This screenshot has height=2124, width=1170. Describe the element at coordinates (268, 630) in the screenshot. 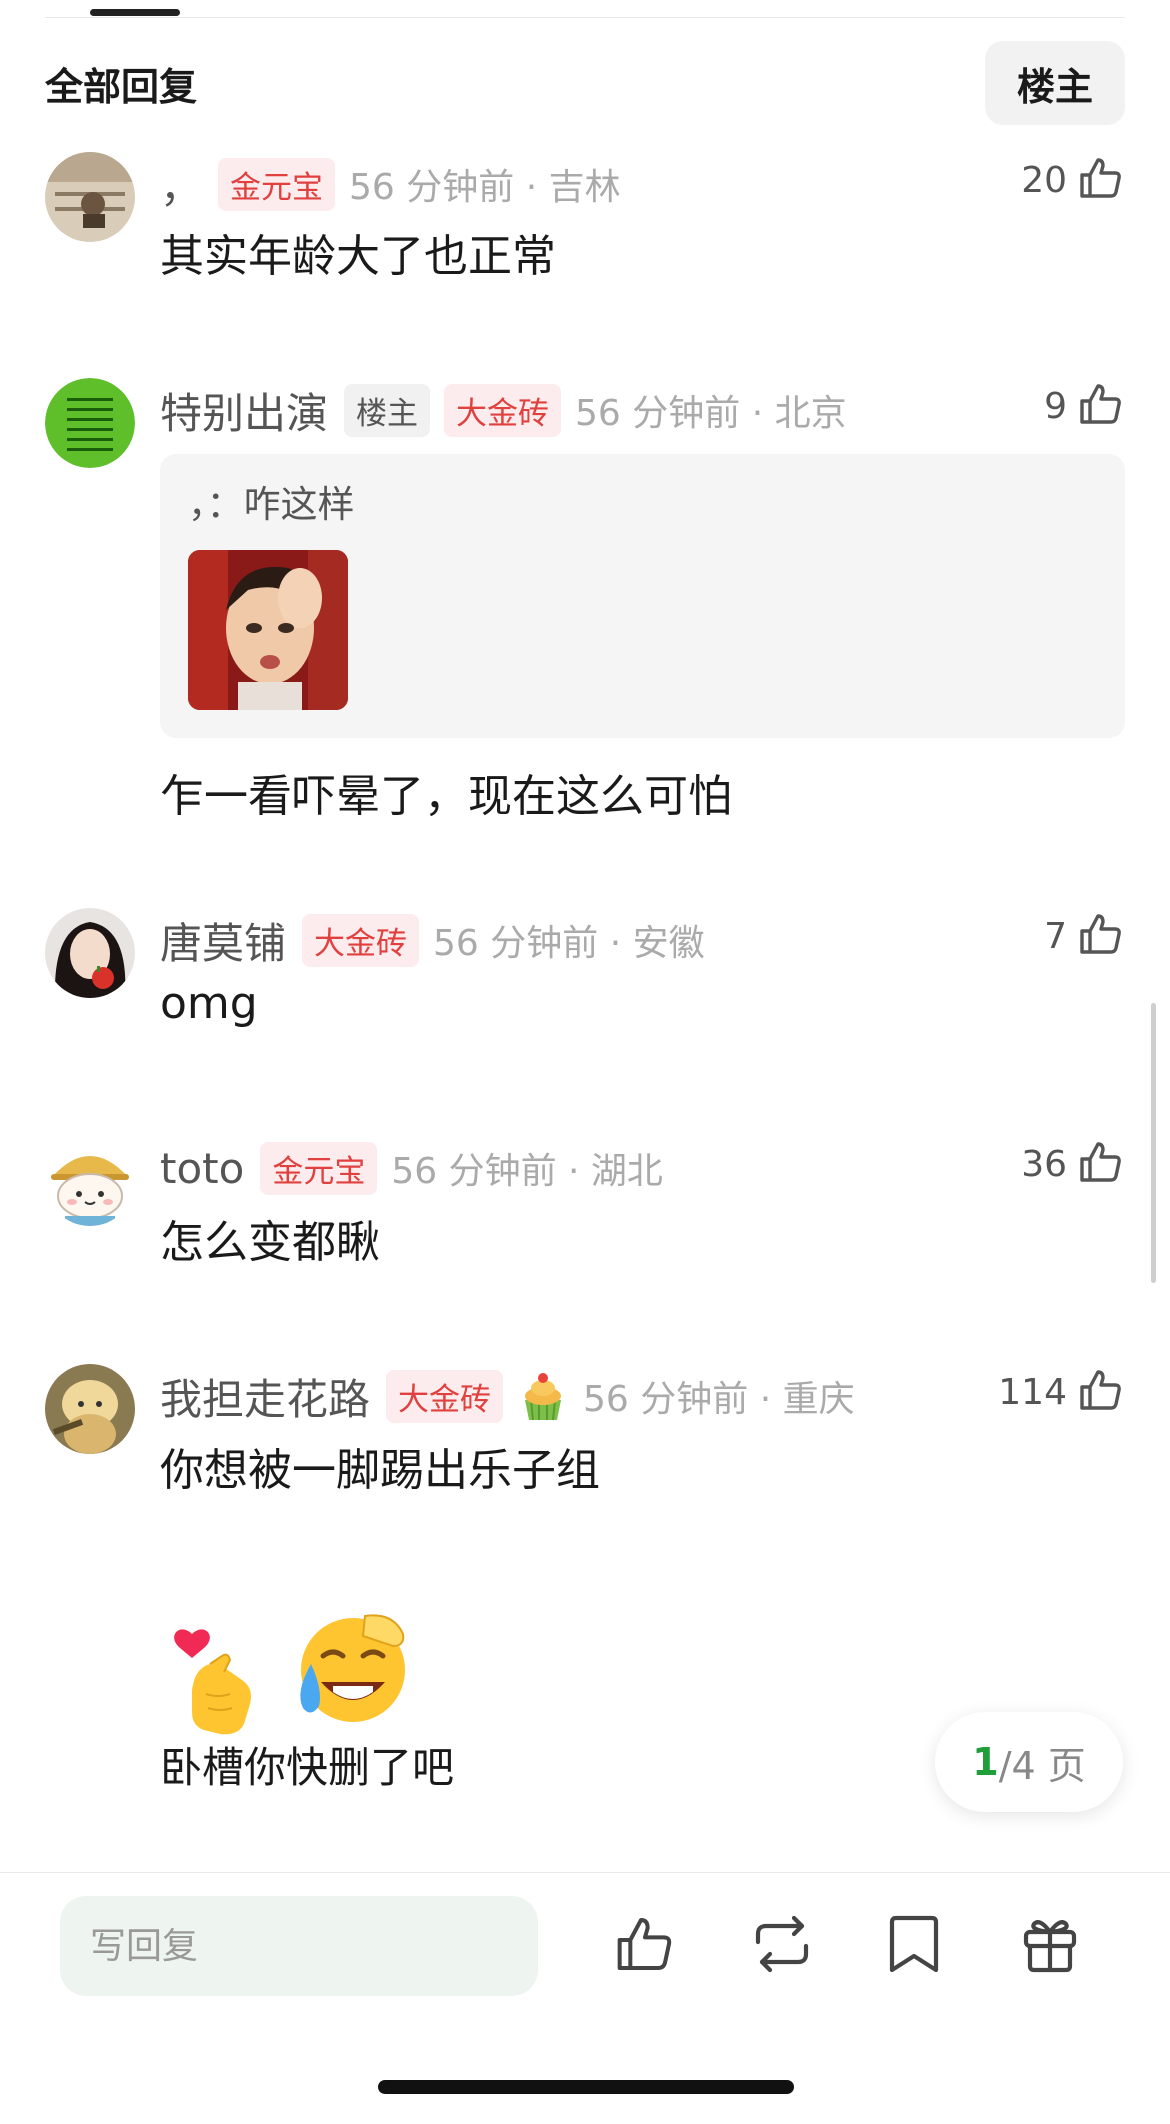

I see `quoted-image` at that location.